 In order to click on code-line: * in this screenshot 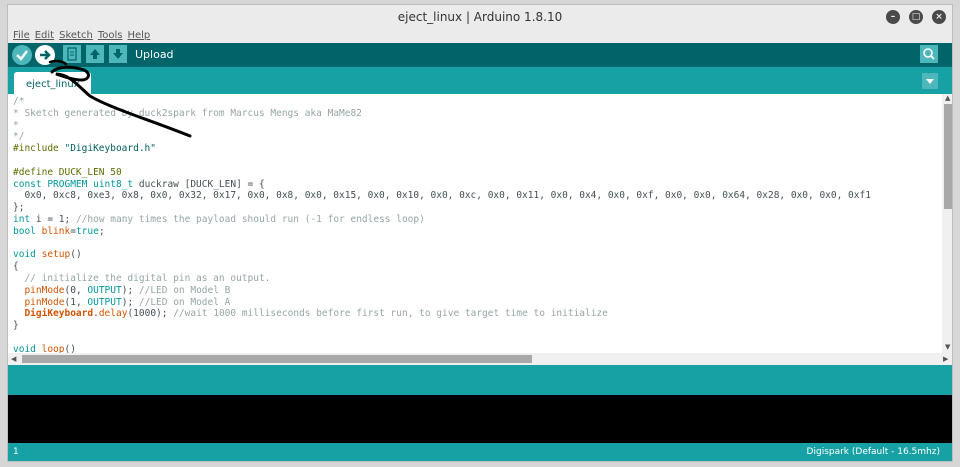, I will do `click(442, 126)`.